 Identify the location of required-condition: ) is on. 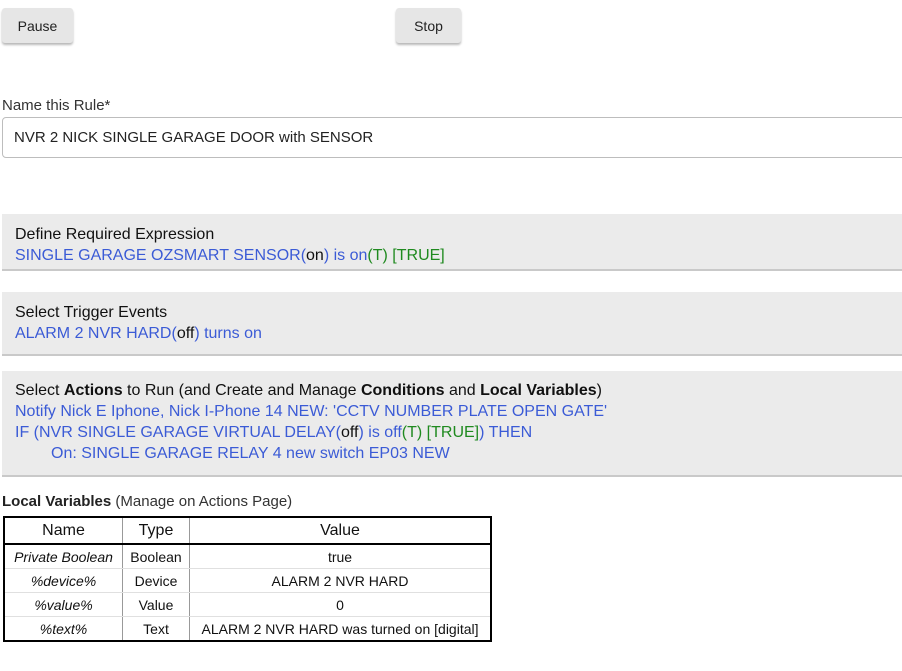
(345, 255).